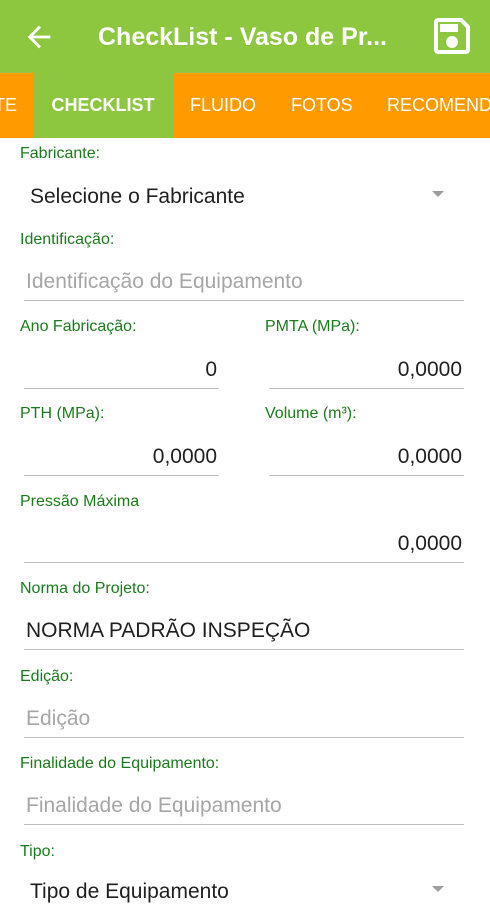 This screenshot has height=910, width=490. Describe the element at coordinates (62, 413) in the screenshot. I see `pth-label: PTH (MPa):` at that location.